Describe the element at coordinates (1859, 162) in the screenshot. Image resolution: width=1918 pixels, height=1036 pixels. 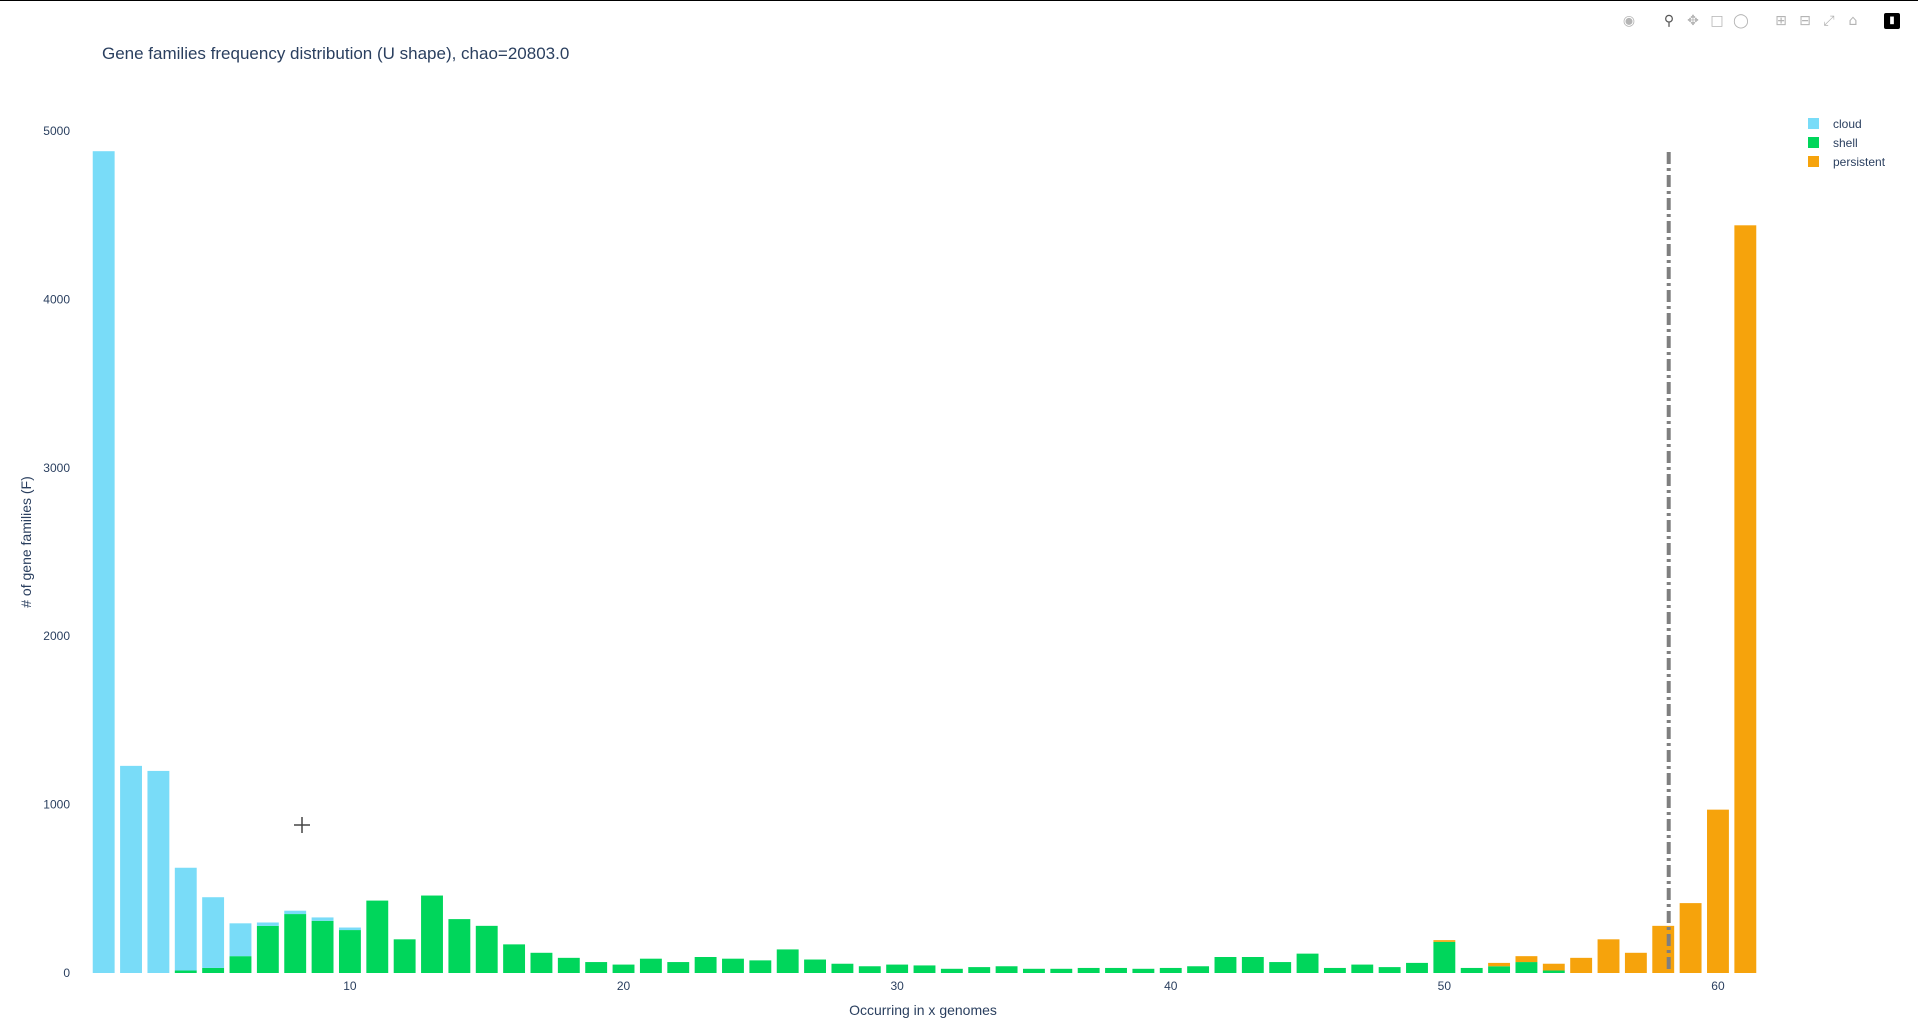
I see `legend-label-persistent: persistent` at that location.